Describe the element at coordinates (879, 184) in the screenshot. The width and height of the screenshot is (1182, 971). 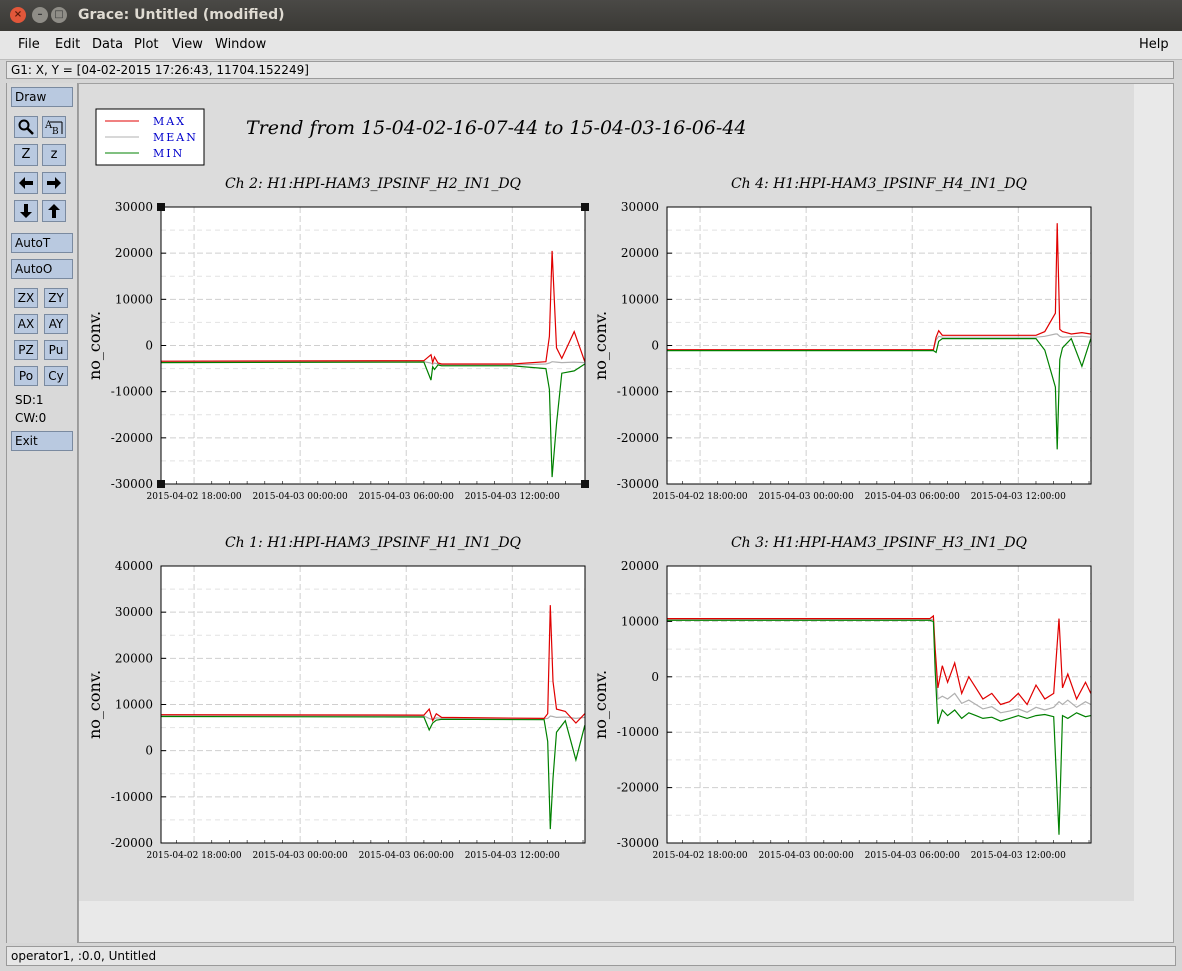
I see `panel-title: Ch 4: H1:HPI-HAM3_IPSINF_H4_IN1_DQ` at that location.